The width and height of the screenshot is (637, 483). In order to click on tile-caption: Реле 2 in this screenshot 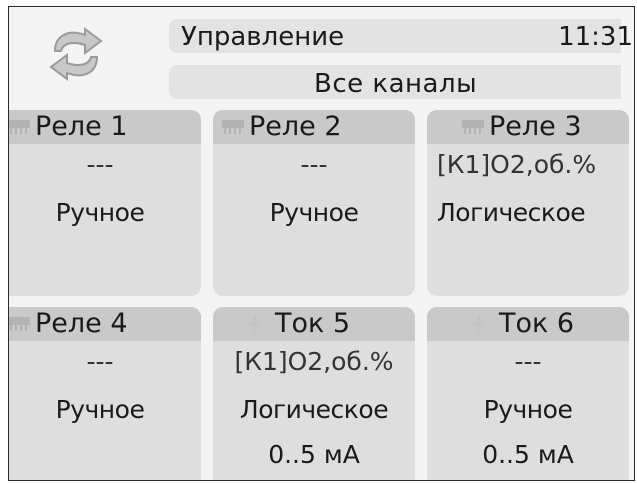, I will do `click(314, 127)`.